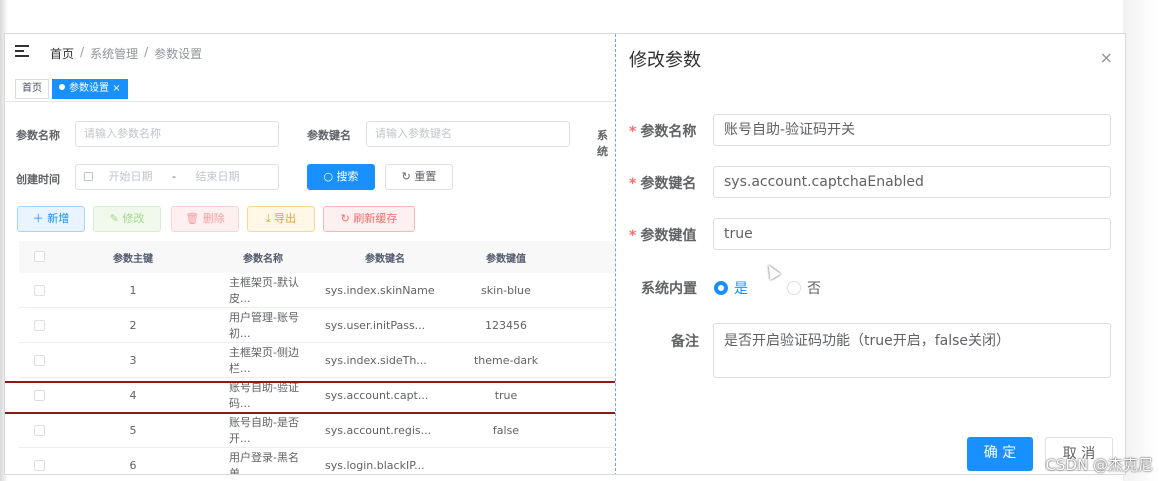 Image resolution: width=1159 pixels, height=481 pixels. What do you see at coordinates (506, 430) in the screenshot?
I see `row-value: false` at bounding box center [506, 430].